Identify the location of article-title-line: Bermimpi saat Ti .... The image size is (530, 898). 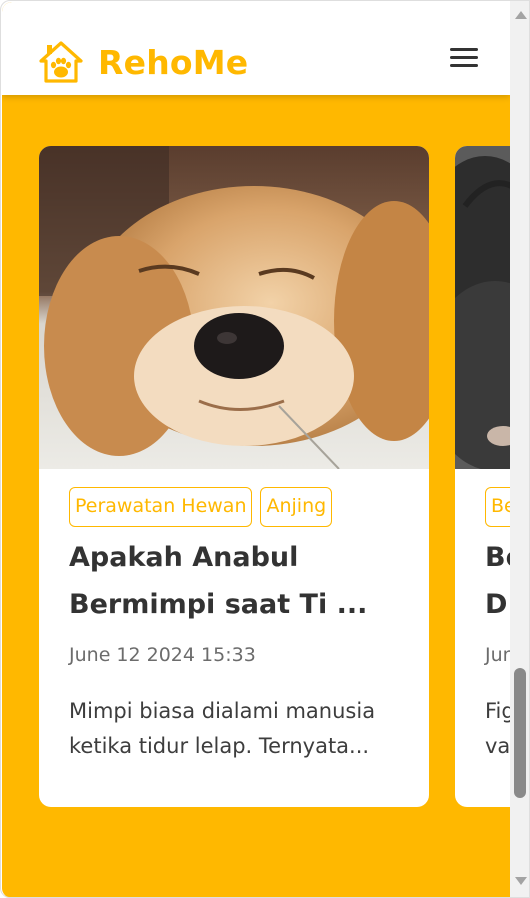
(218, 604).